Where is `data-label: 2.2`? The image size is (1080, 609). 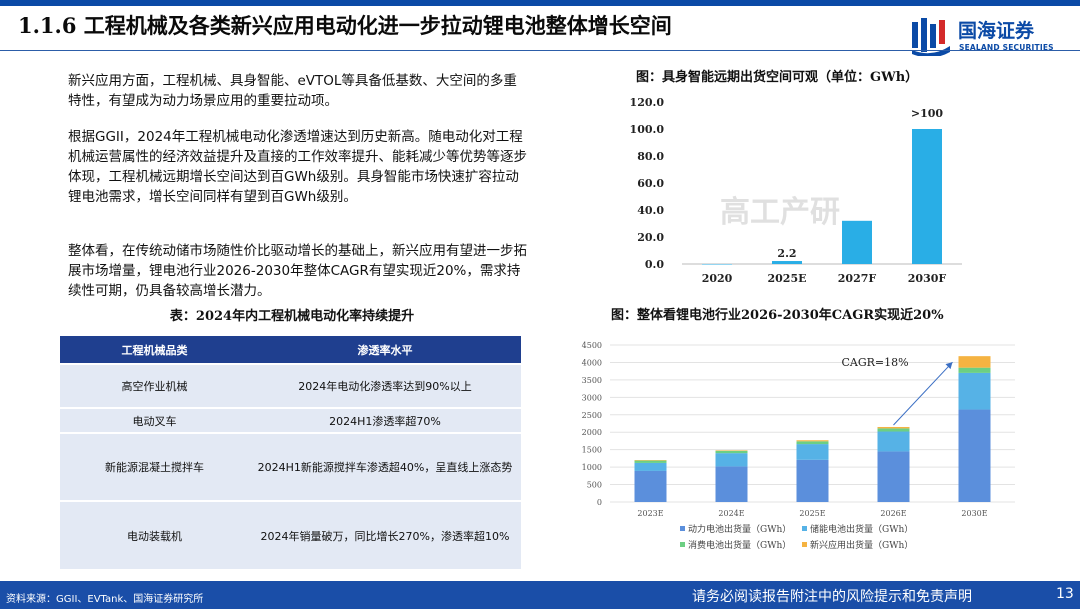 data-label: 2.2 is located at coordinates (786, 253).